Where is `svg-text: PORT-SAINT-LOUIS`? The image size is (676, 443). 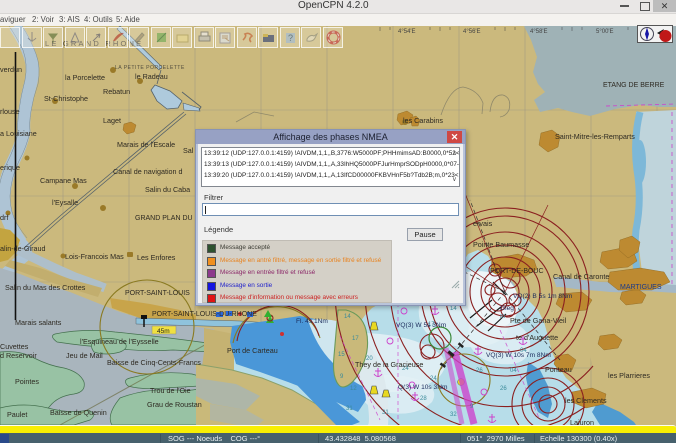 svg-text: PORT-SAINT-LOUIS is located at coordinates (157, 293).